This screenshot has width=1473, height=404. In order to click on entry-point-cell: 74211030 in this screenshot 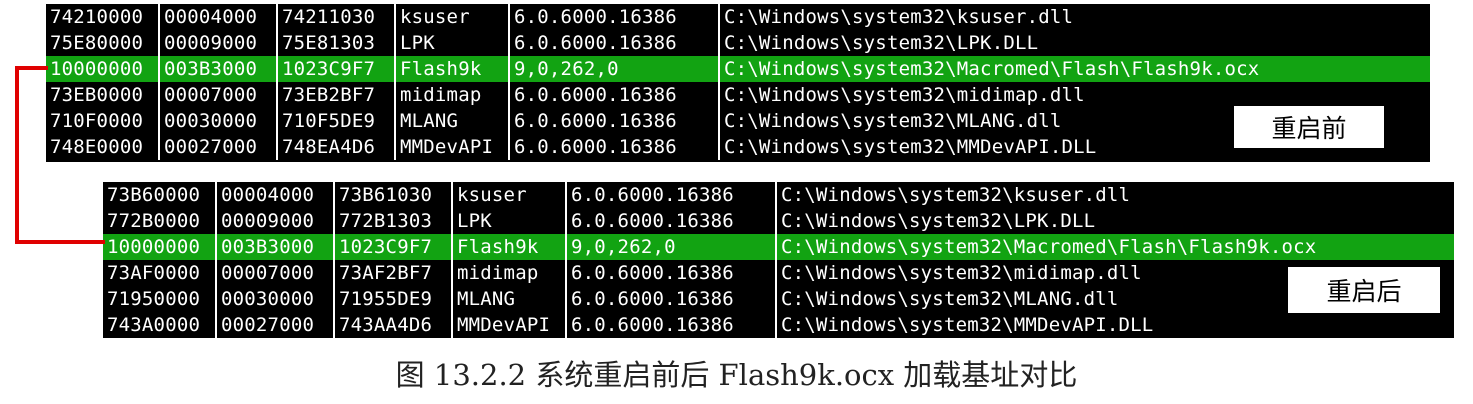, I will do `click(337, 17)`.